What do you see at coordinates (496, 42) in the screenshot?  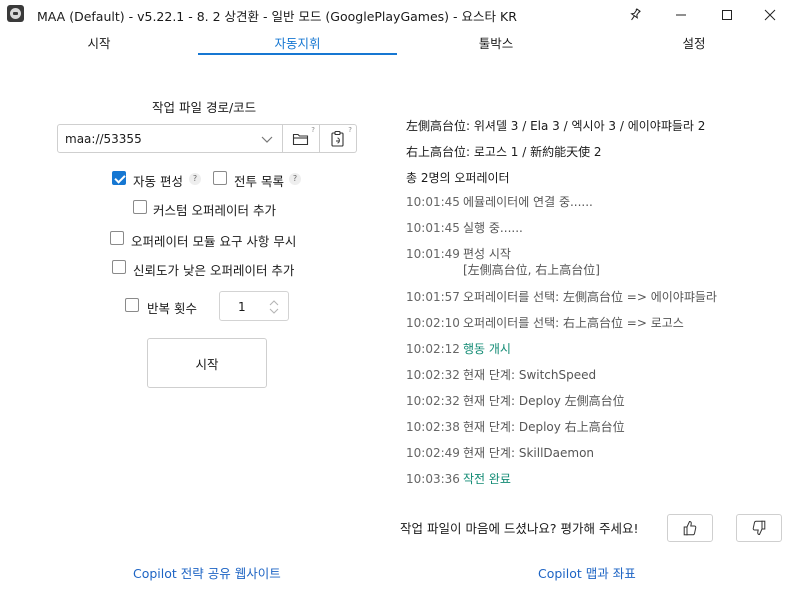 I see `tab-toolbox: 툴박스` at bounding box center [496, 42].